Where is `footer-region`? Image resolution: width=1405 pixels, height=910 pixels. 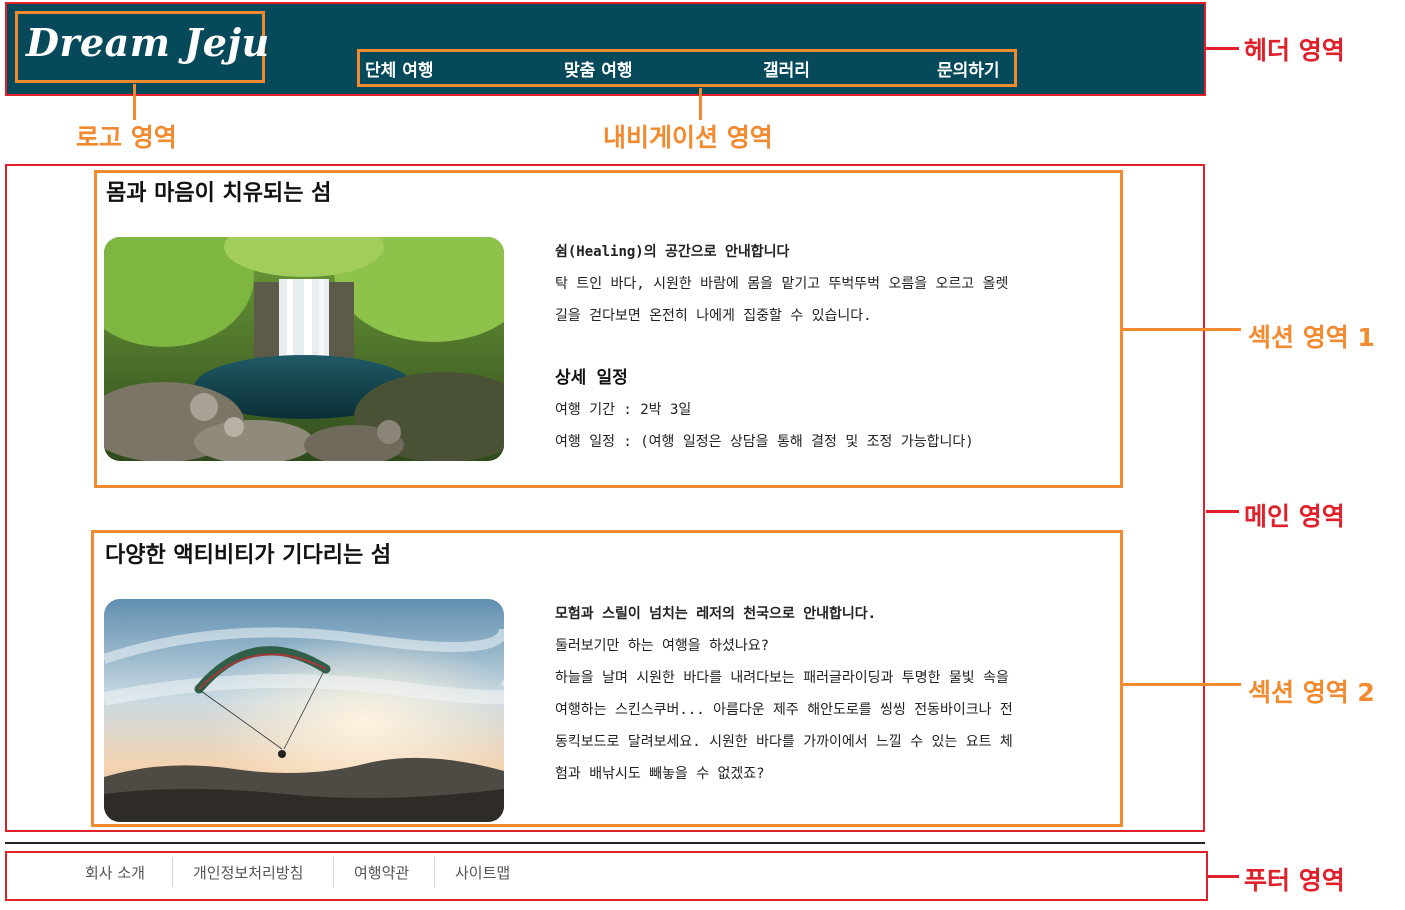 footer-region is located at coordinates (606, 876).